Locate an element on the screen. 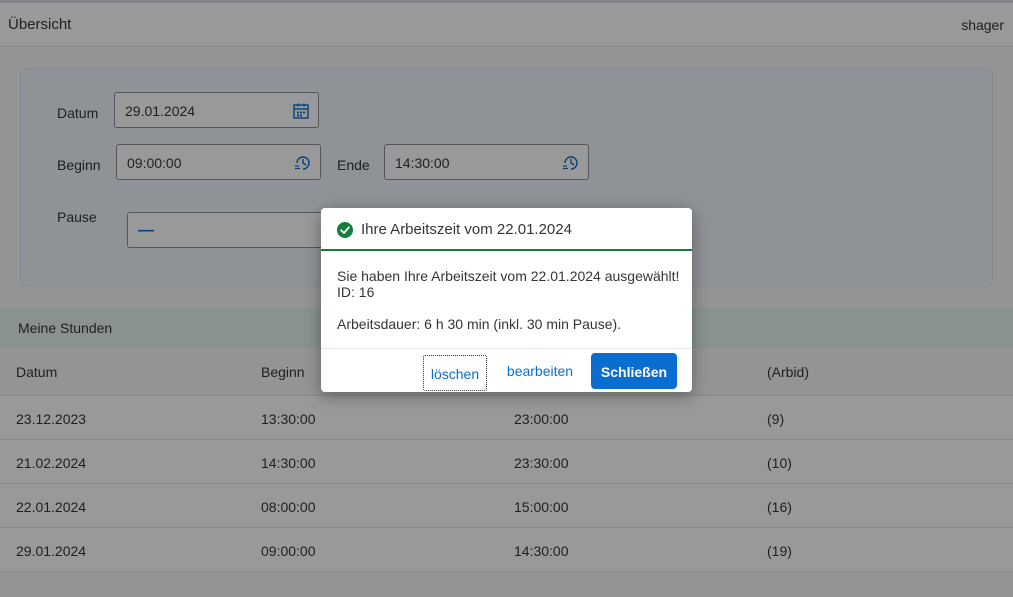  dialog-id-text: ID: 16 is located at coordinates (356, 292).